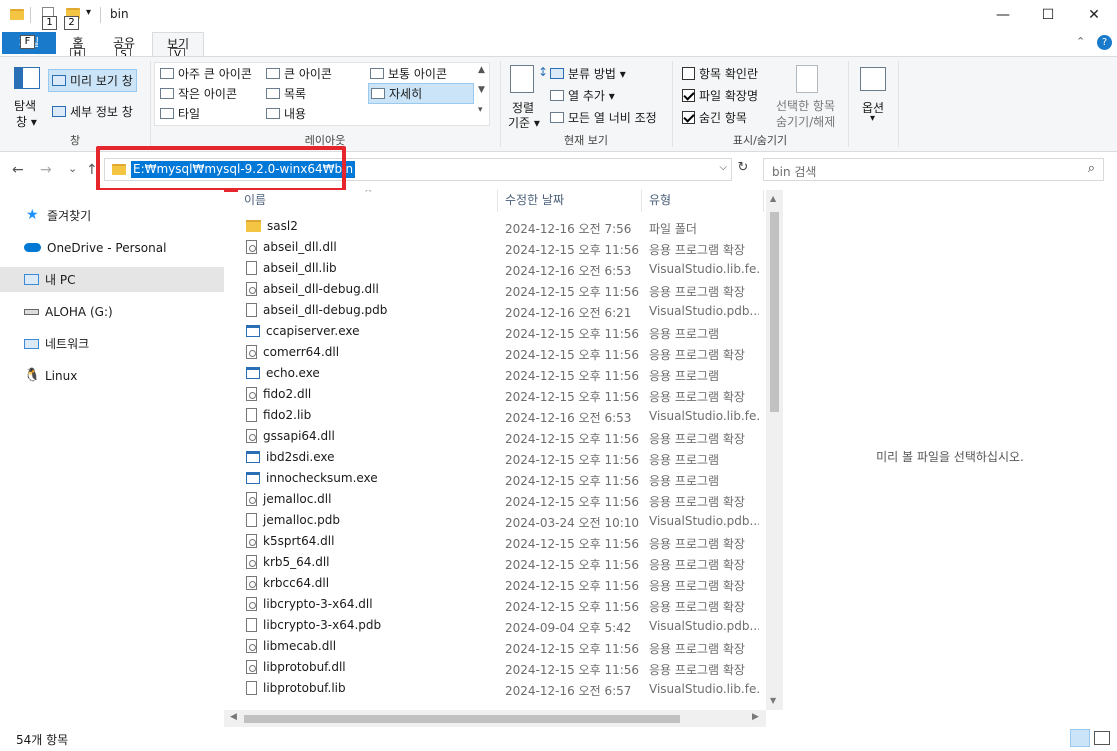 Image resolution: width=1117 pixels, height=751 pixels. Describe the element at coordinates (582, 95) in the screenshot. I see `add-columns-button: 열 추가 ▾` at that location.